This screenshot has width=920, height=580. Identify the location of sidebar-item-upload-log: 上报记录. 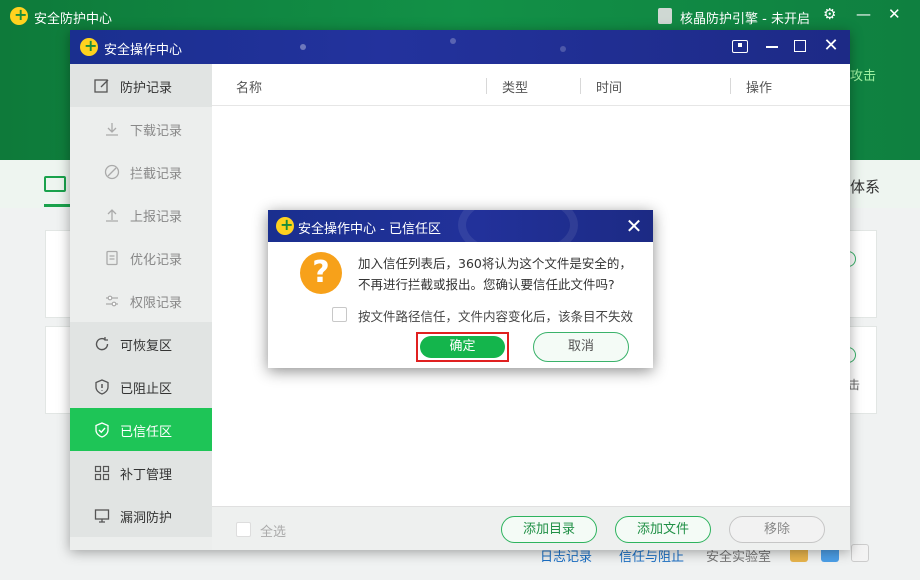
(141, 214).